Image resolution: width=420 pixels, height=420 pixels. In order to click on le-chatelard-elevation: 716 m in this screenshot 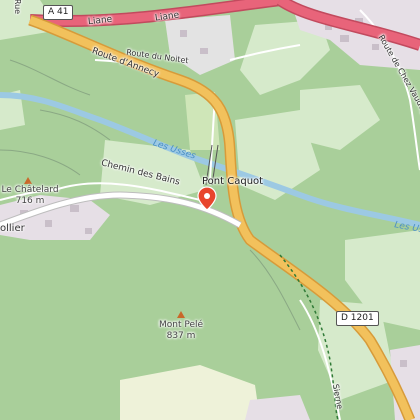, I will do `click(30, 201)`.